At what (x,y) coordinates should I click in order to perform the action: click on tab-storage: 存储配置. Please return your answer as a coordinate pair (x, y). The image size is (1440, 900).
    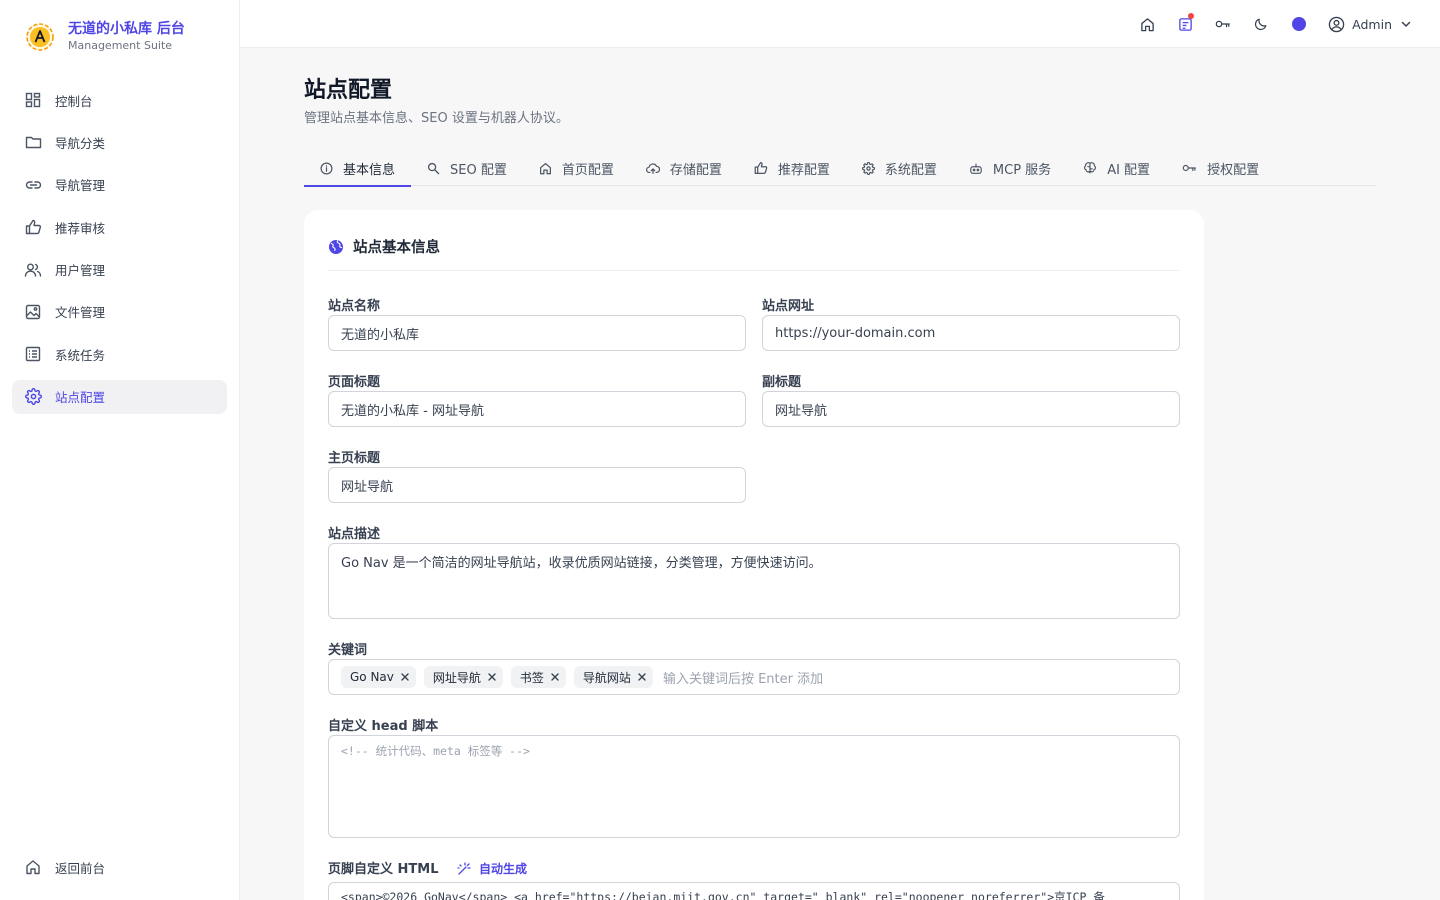
    Looking at the image, I should click on (684, 168).